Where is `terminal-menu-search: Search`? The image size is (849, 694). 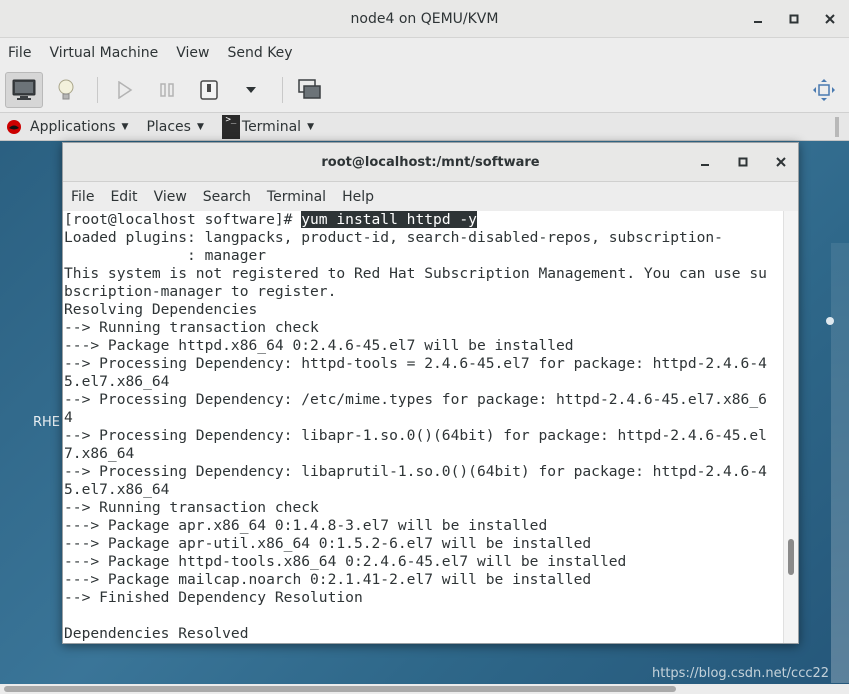
terminal-menu-search: Search is located at coordinates (227, 197).